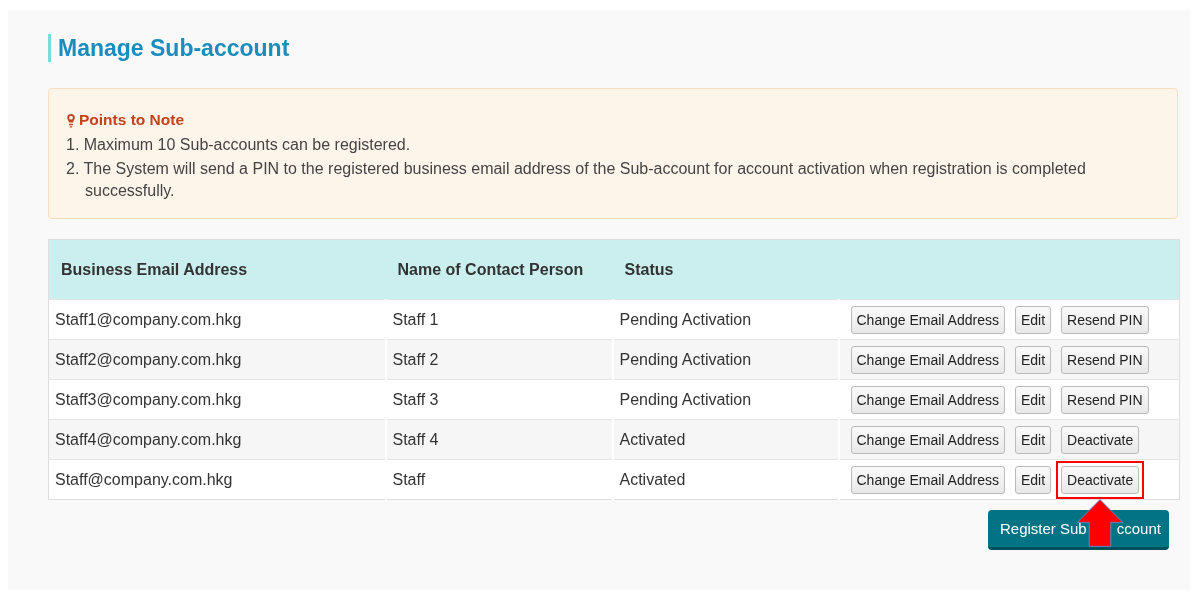 This screenshot has width=1197, height=593. What do you see at coordinates (148, 399) in the screenshot?
I see `email-text: Staff3@company.com.hkg` at bounding box center [148, 399].